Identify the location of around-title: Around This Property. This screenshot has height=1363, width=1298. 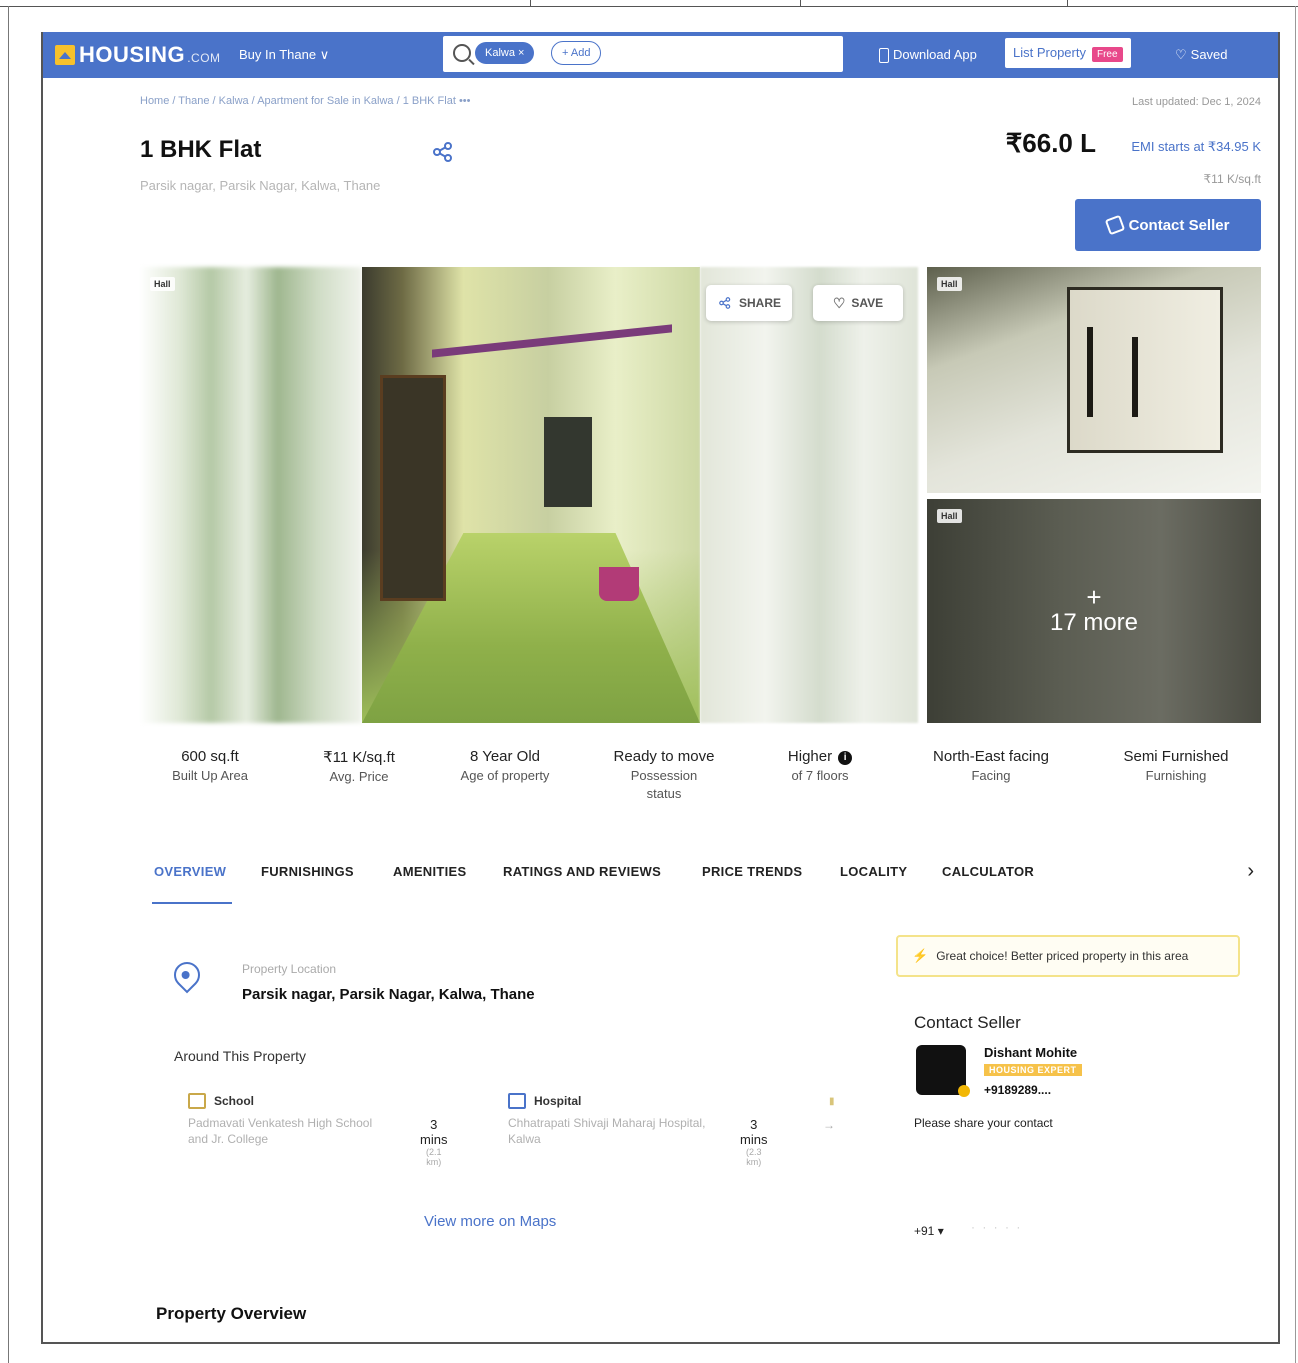
(240, 1056).